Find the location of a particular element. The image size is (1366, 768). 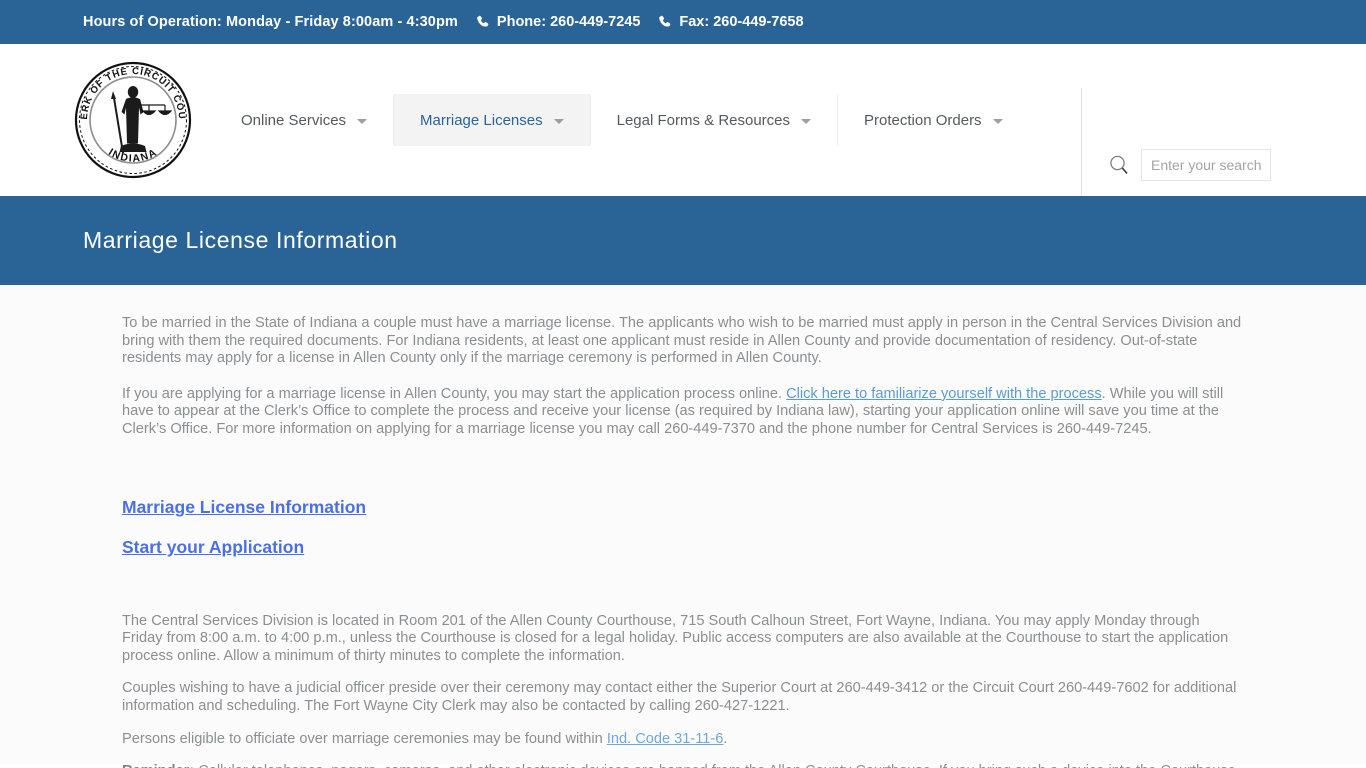

fax-contact: Fax: 260-449-7658 is located at coordinates (731, 22).